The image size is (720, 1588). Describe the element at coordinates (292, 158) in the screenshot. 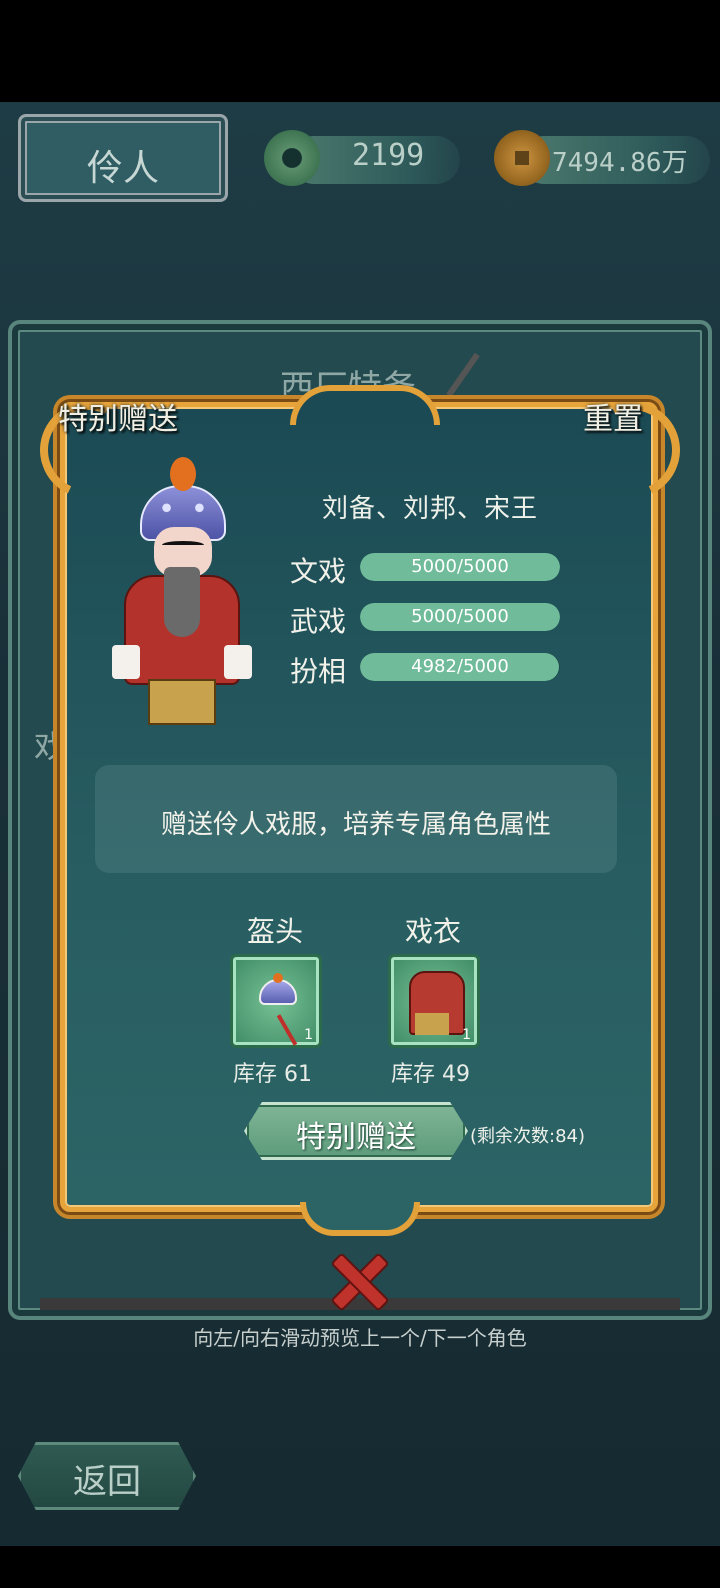

I see `jade-coin-icon` at that location.